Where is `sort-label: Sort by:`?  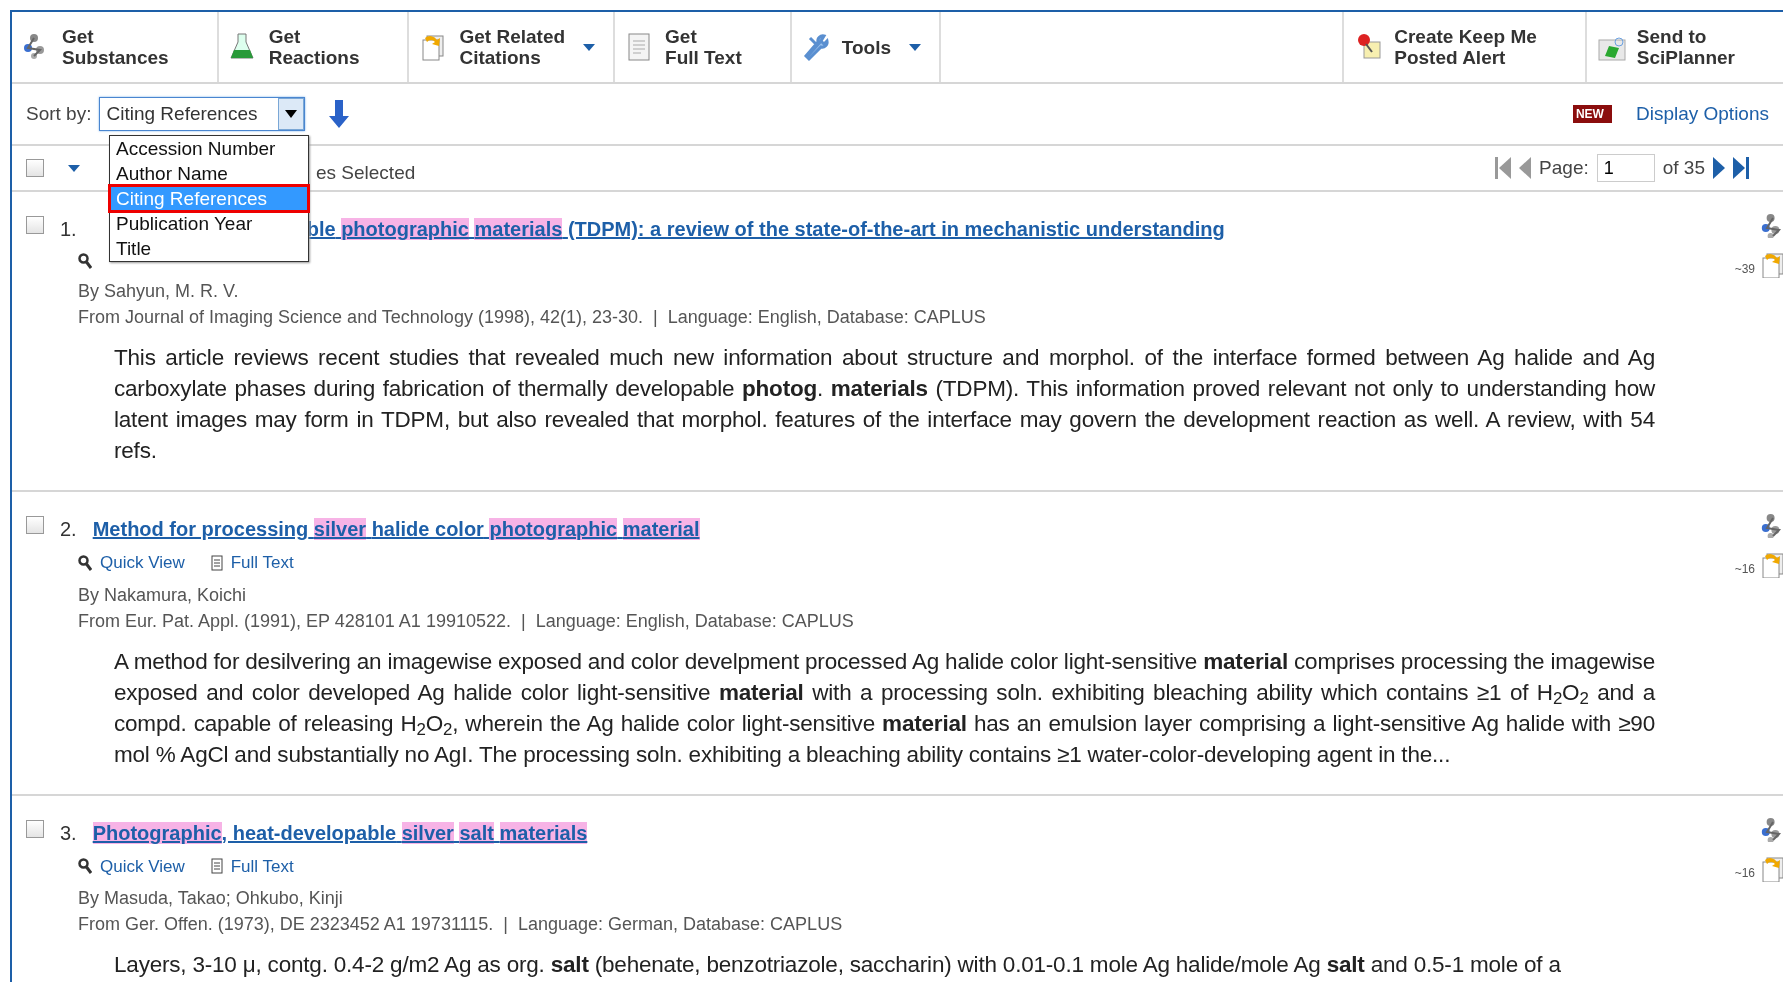
sort-label: Sort by: is located at coordinates (59, 113).